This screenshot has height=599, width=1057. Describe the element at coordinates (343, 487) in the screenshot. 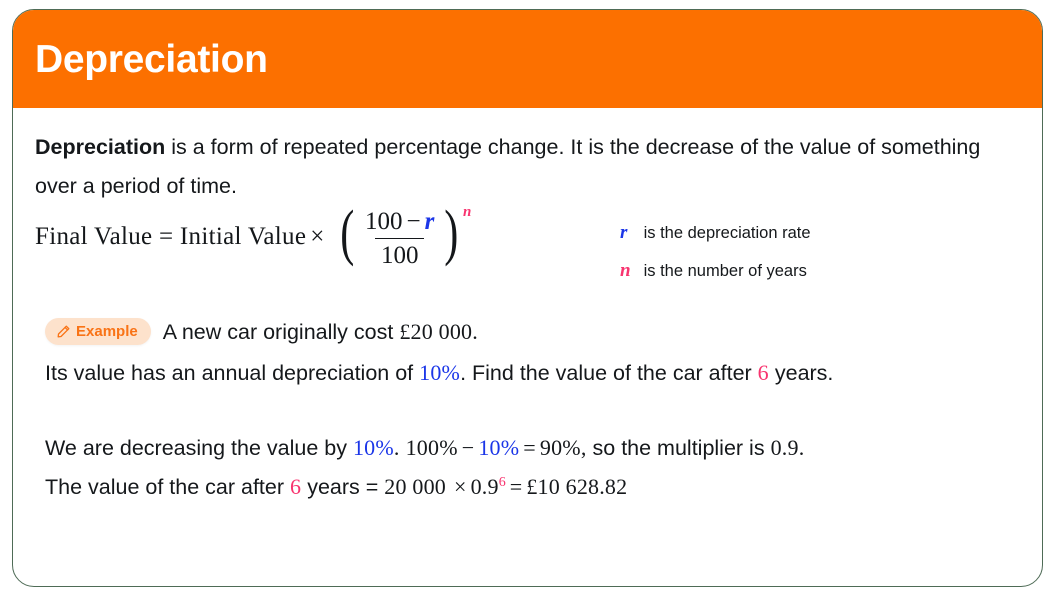

I see `working-line2-mid: years =` at that location.